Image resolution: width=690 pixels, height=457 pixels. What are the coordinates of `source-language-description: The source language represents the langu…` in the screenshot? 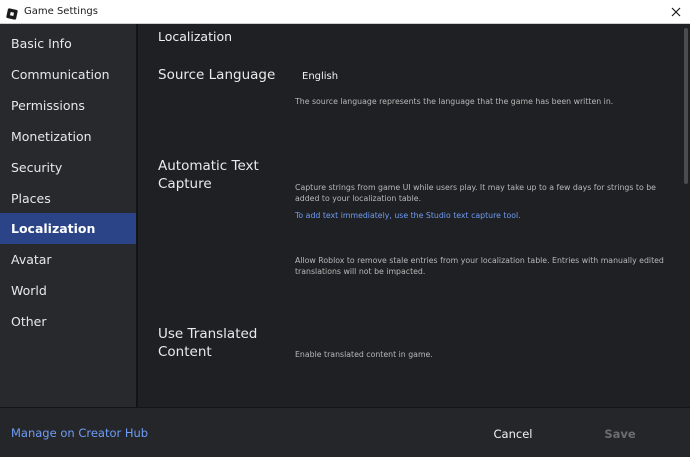 It's located at (454, 101).